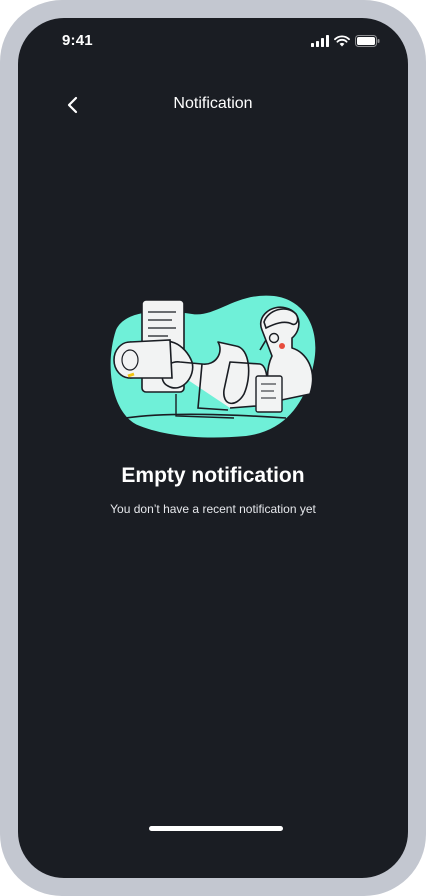 This screenshot has width=426, height=896. What do you see at coordinates (213, 509) in the screenshot?
I see `empty-state-subtitle: You don’t have a recent notification yet` at bounding box center [213, 509].